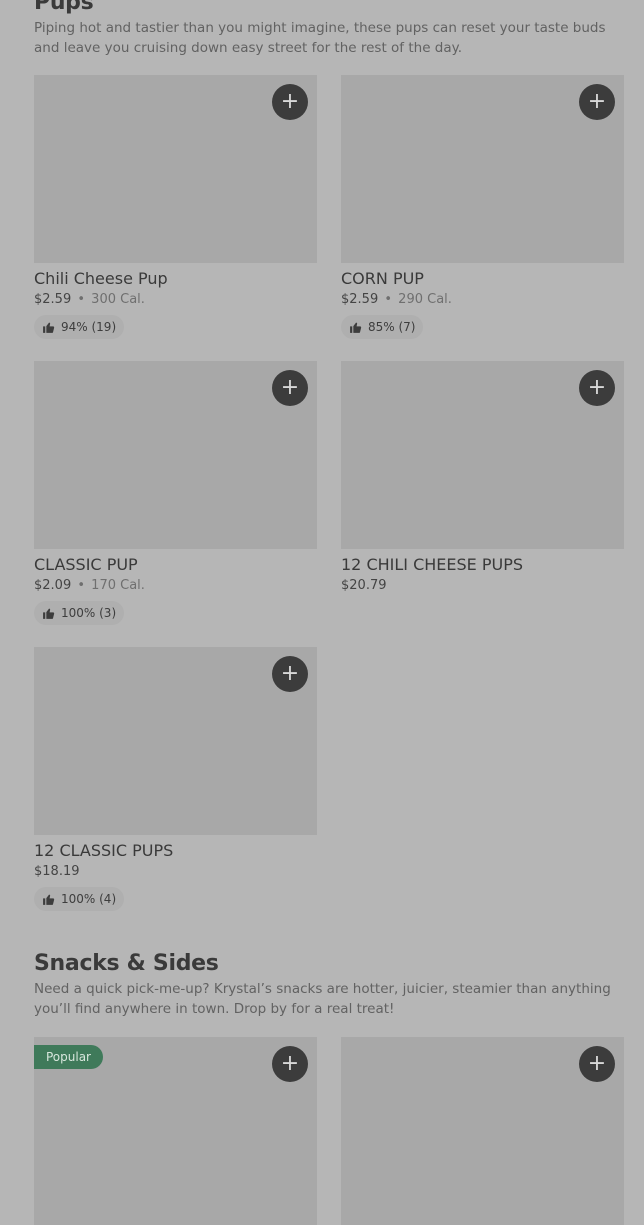 The height and width of the screenshot is (1225, 644). I want to click on item-calories: 290 Cal., so click(425, 299).